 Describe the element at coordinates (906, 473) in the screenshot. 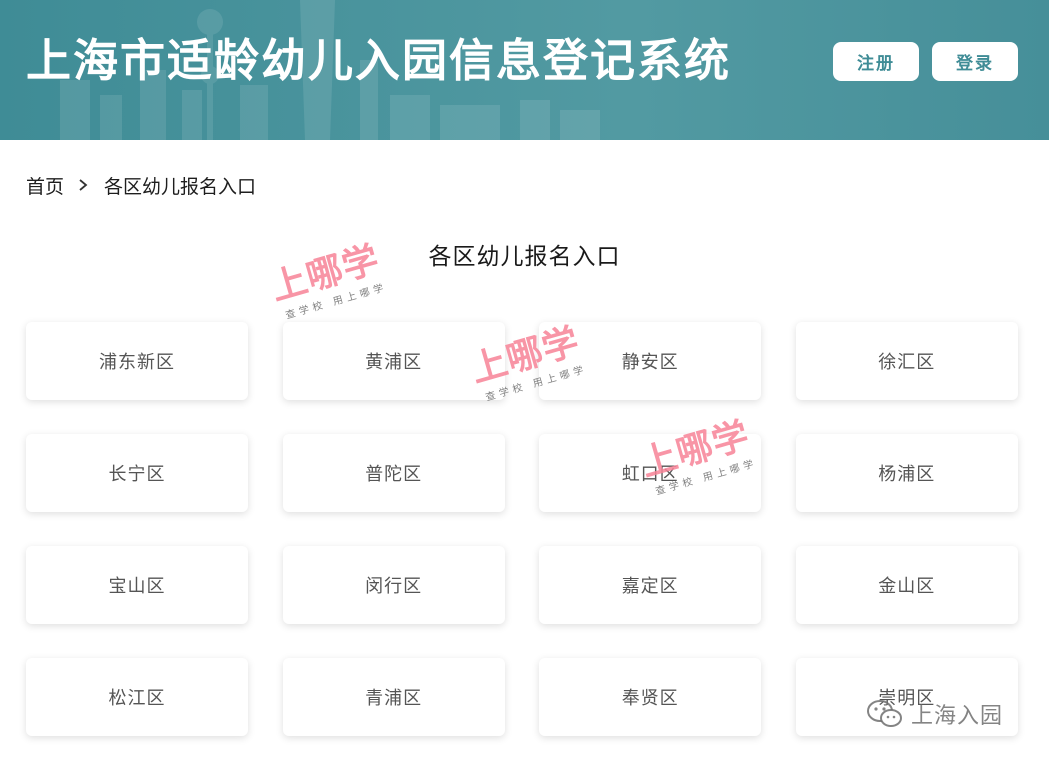

I see `district-card: 杨浦区` at that location.